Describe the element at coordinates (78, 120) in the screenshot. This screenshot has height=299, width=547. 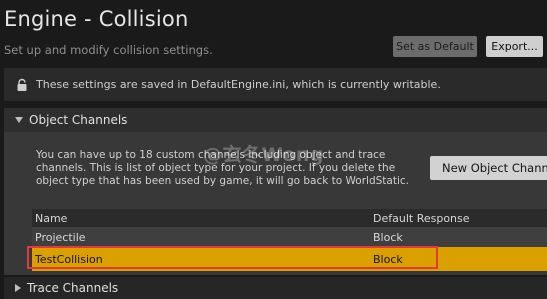
I see `object-channels-label: Object Channels` at that location.